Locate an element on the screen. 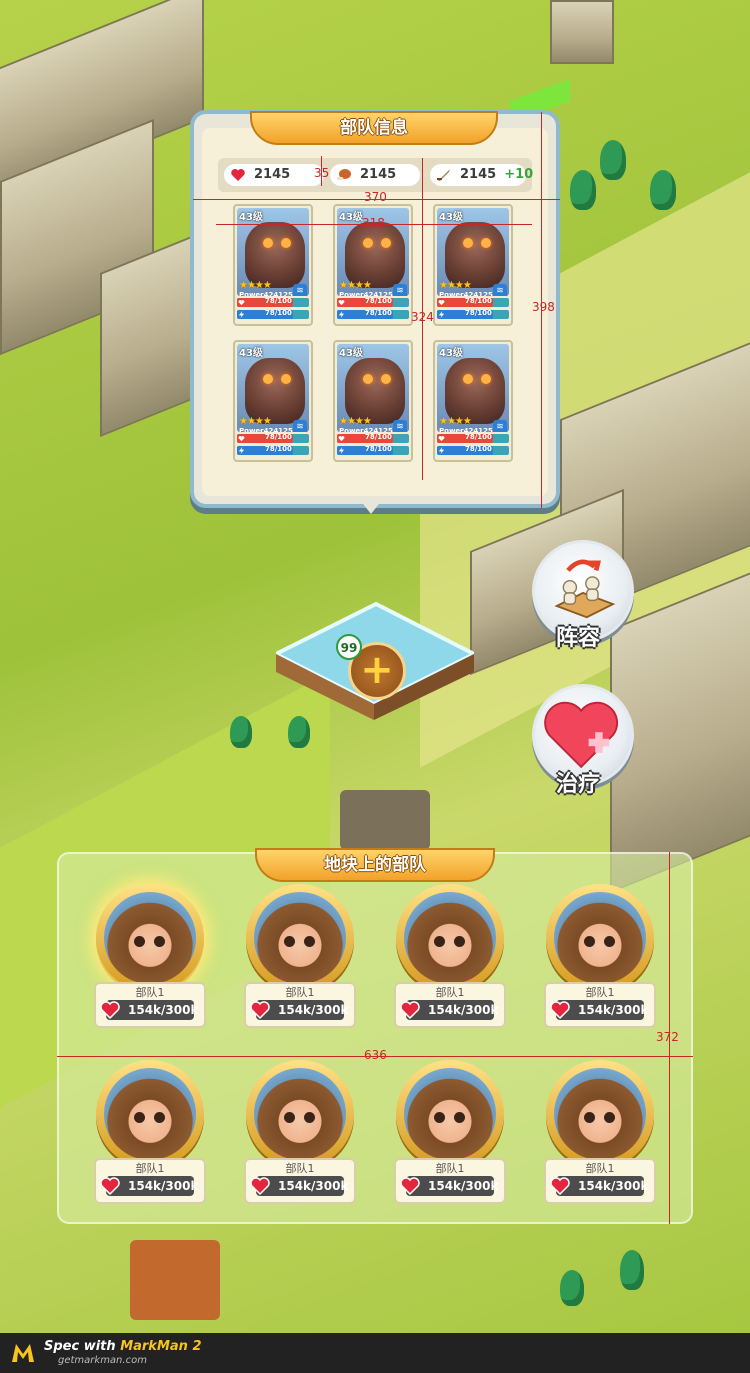 This screenshot has height=1373, width=750. stat-attack-bonus: +10 is located at coordinates (519, 174).